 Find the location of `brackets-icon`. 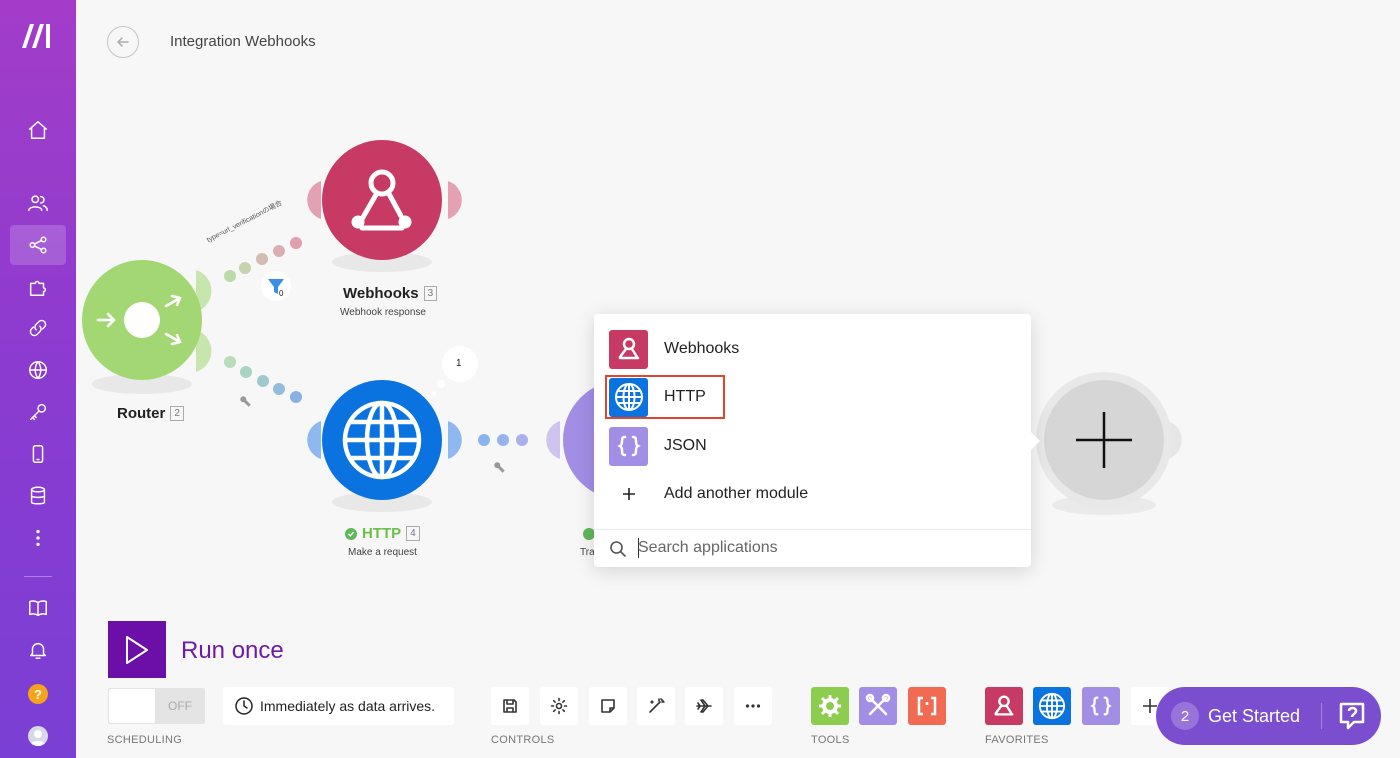

brackets-icon is located at coordinates (927, 706).